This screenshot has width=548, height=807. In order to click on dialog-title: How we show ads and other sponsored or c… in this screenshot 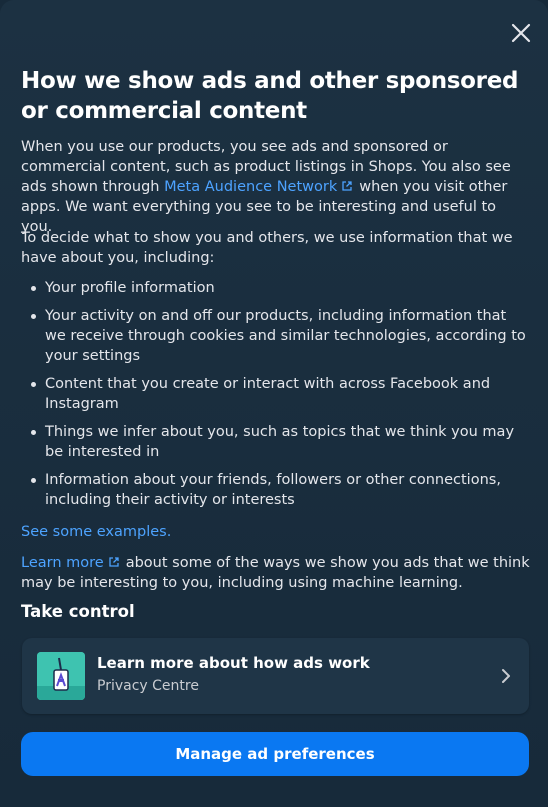, I will do `click(270, 96)`.